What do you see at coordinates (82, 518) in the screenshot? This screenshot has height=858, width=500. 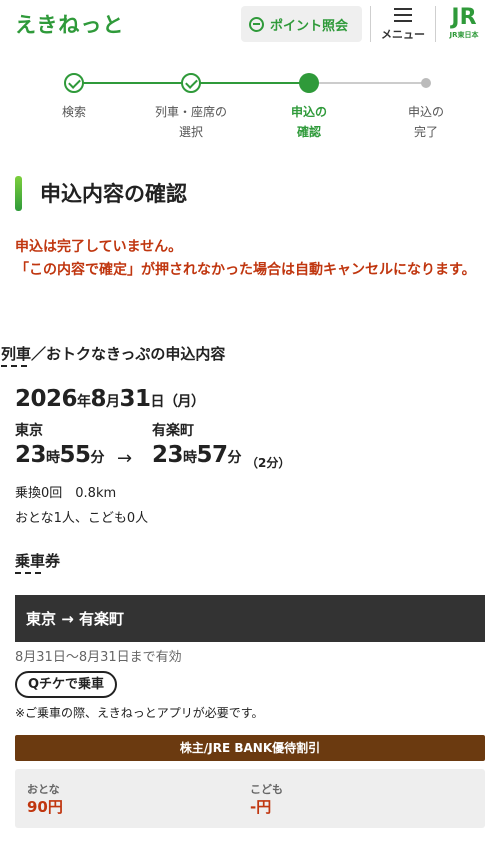 I see `passenger-count: おとな1人、こども0人` at bounding box center [82, 518].